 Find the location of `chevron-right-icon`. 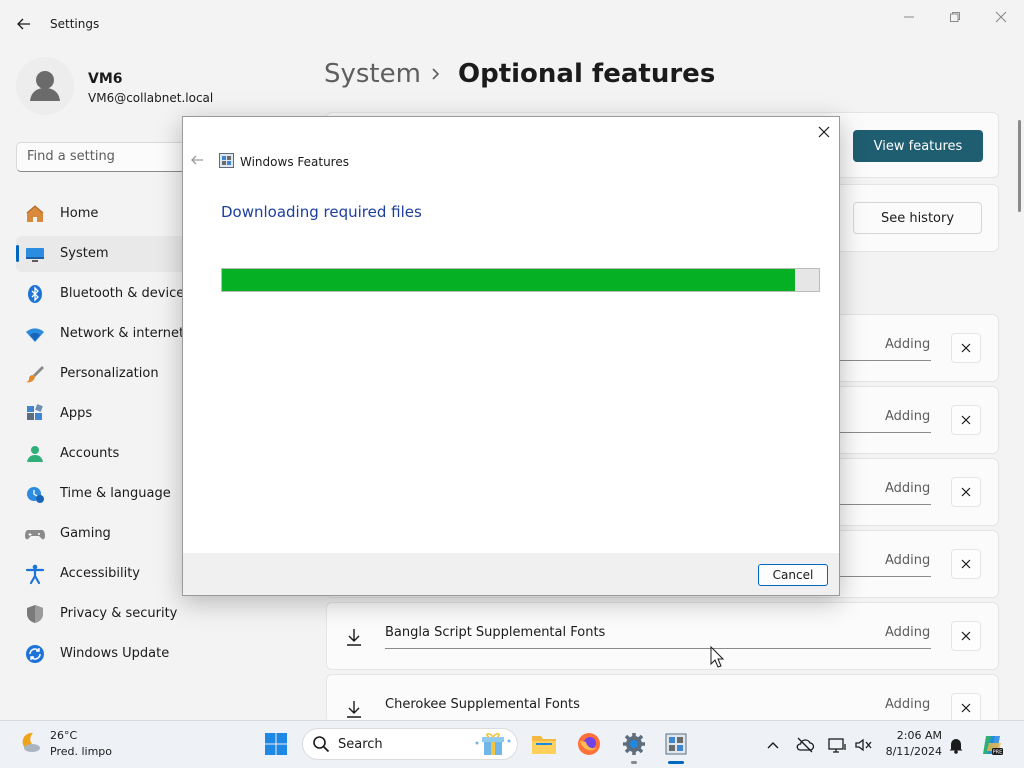

chevron-right-icon is located at coordinates (436, 74).